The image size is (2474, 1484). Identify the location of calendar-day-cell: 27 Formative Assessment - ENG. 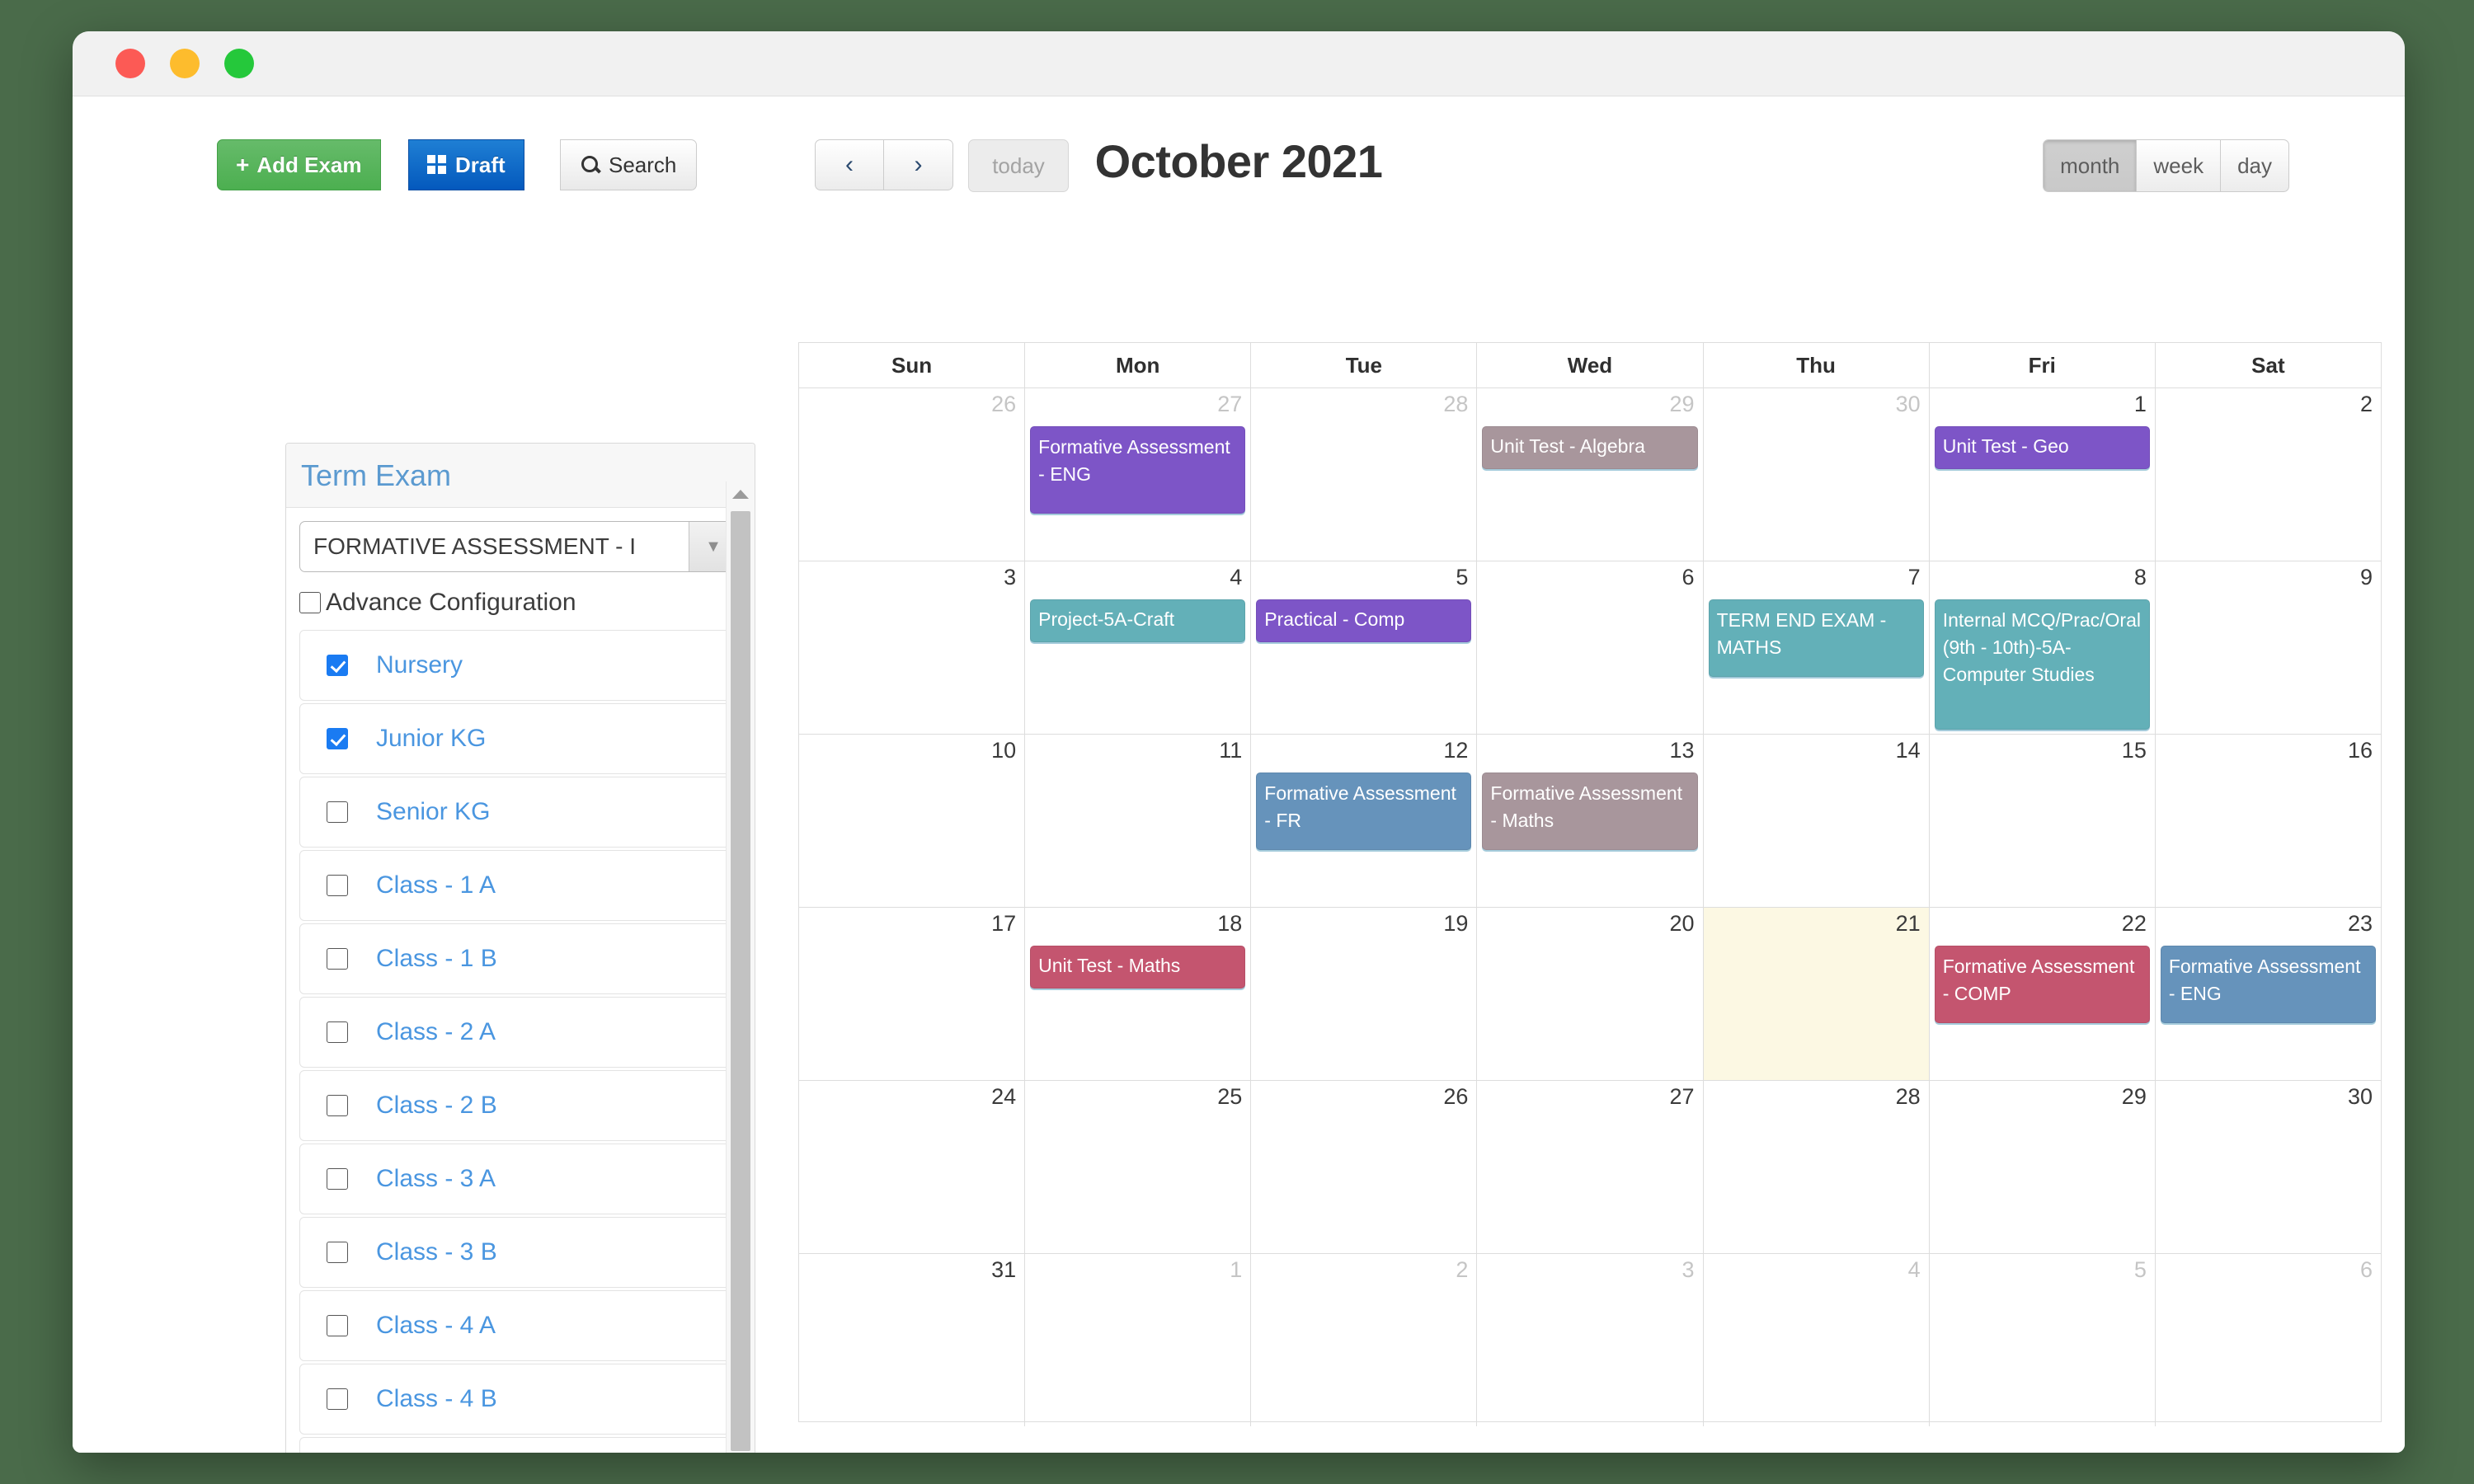
(1138, 474).